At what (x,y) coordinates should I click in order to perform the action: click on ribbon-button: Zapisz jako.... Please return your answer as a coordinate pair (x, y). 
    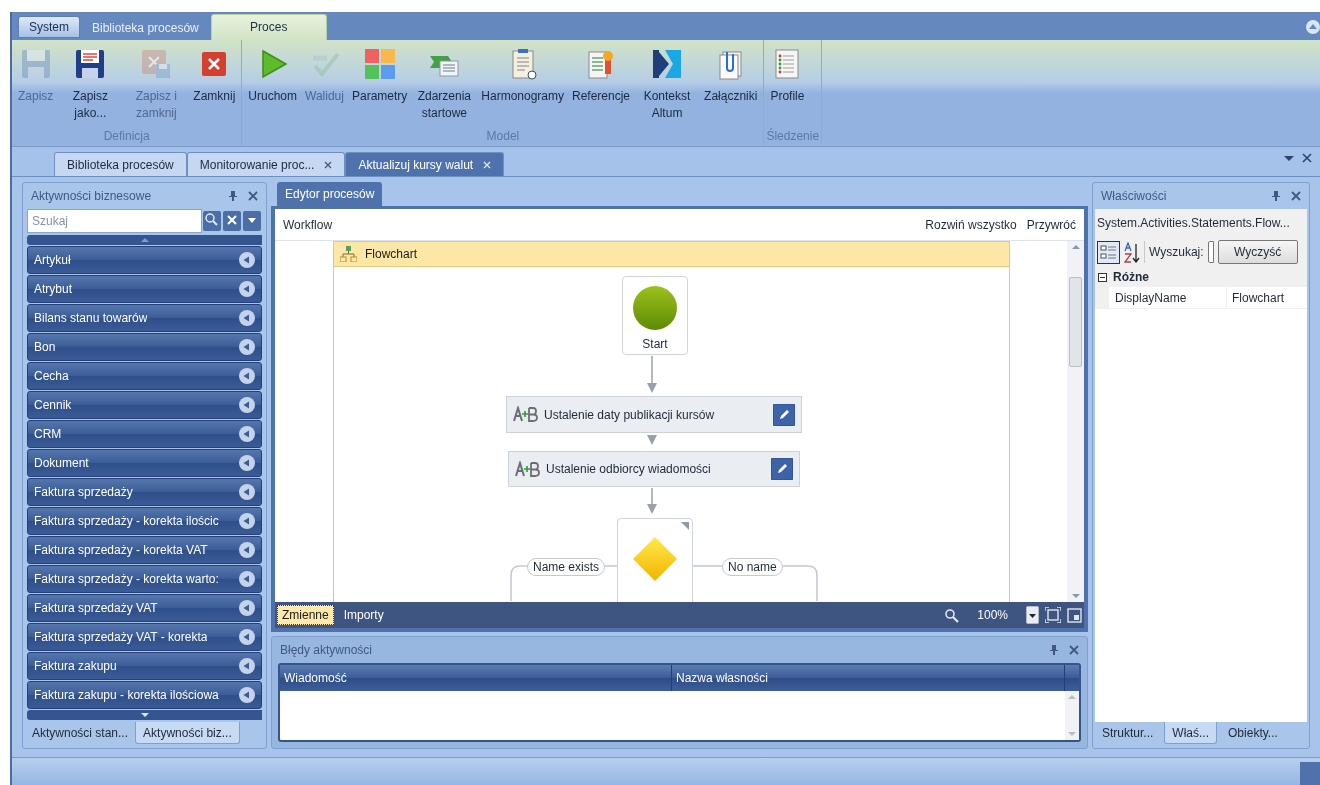
    Looking at the image, I should click on (90, 82).